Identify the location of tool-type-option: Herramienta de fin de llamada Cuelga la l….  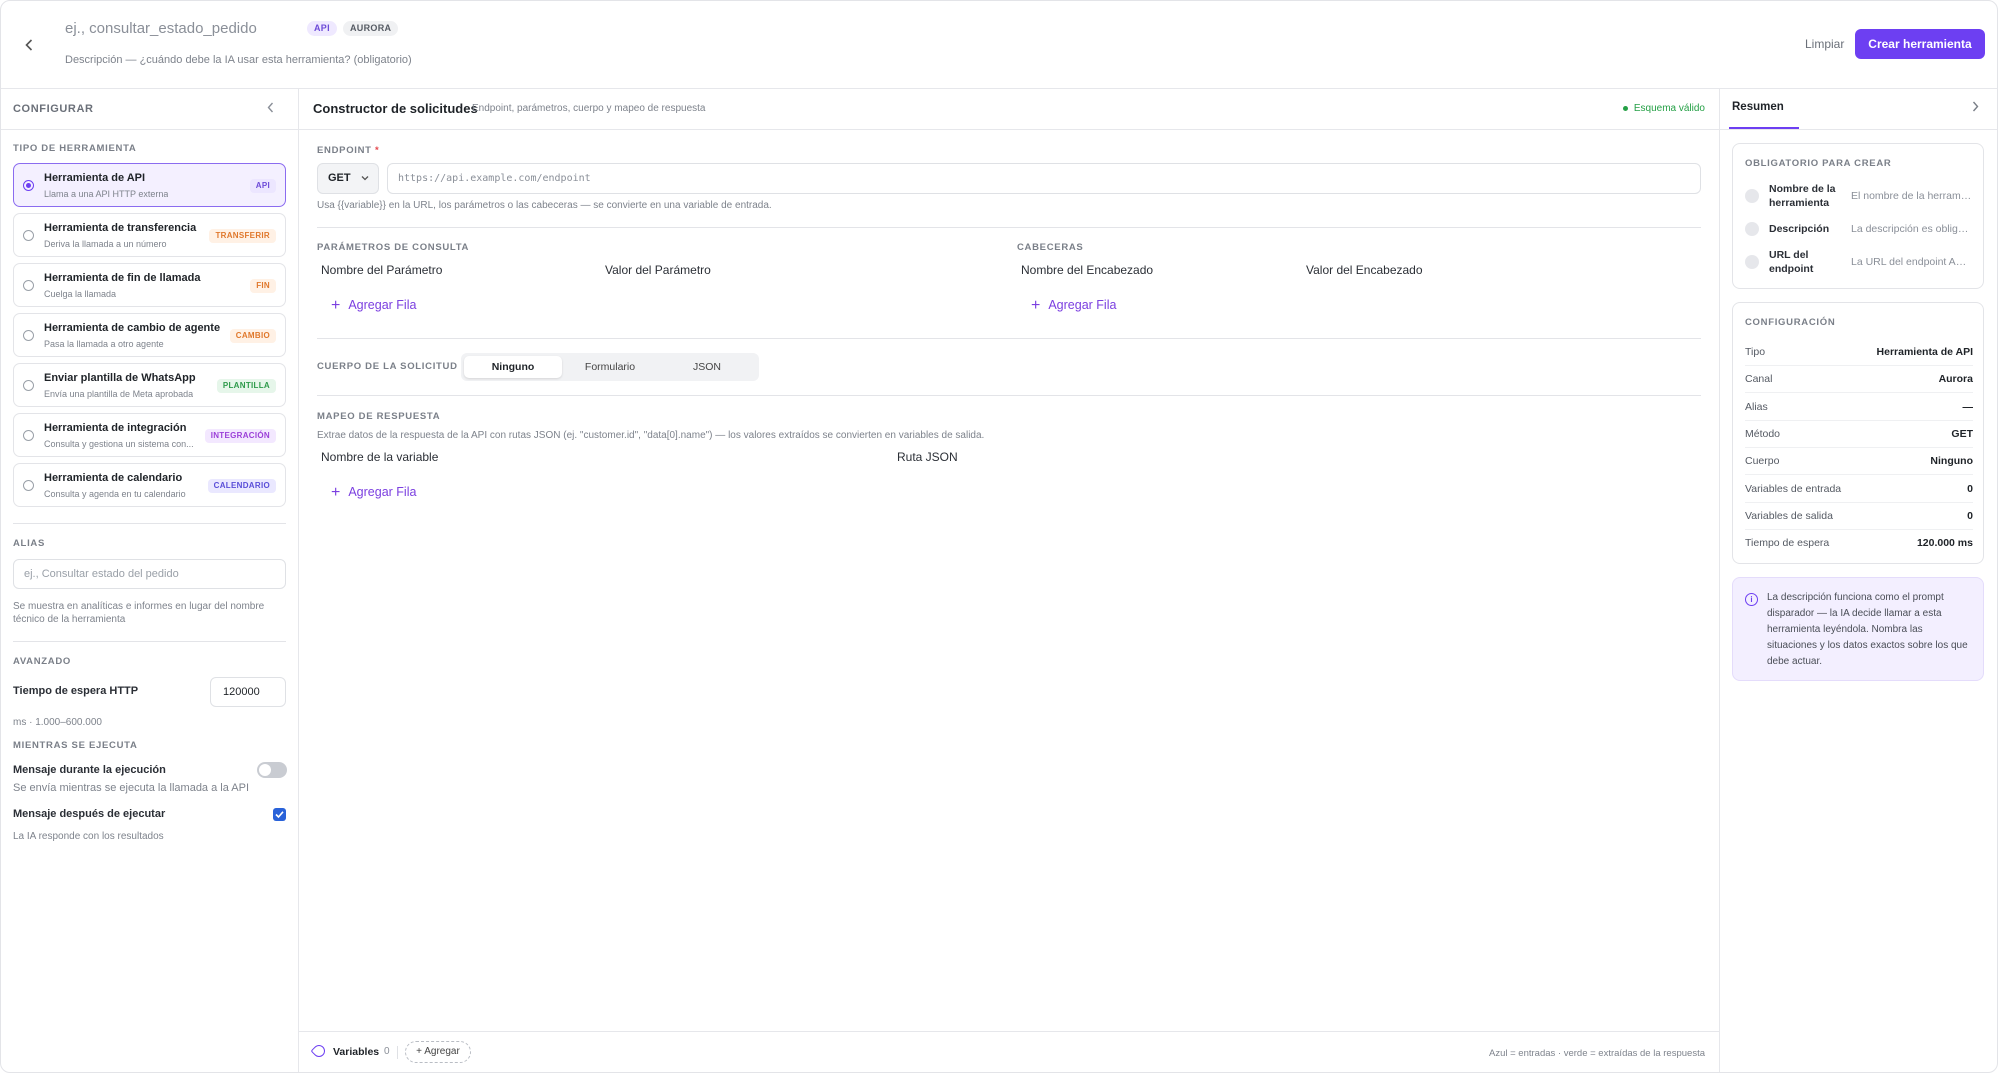
(149, 285).